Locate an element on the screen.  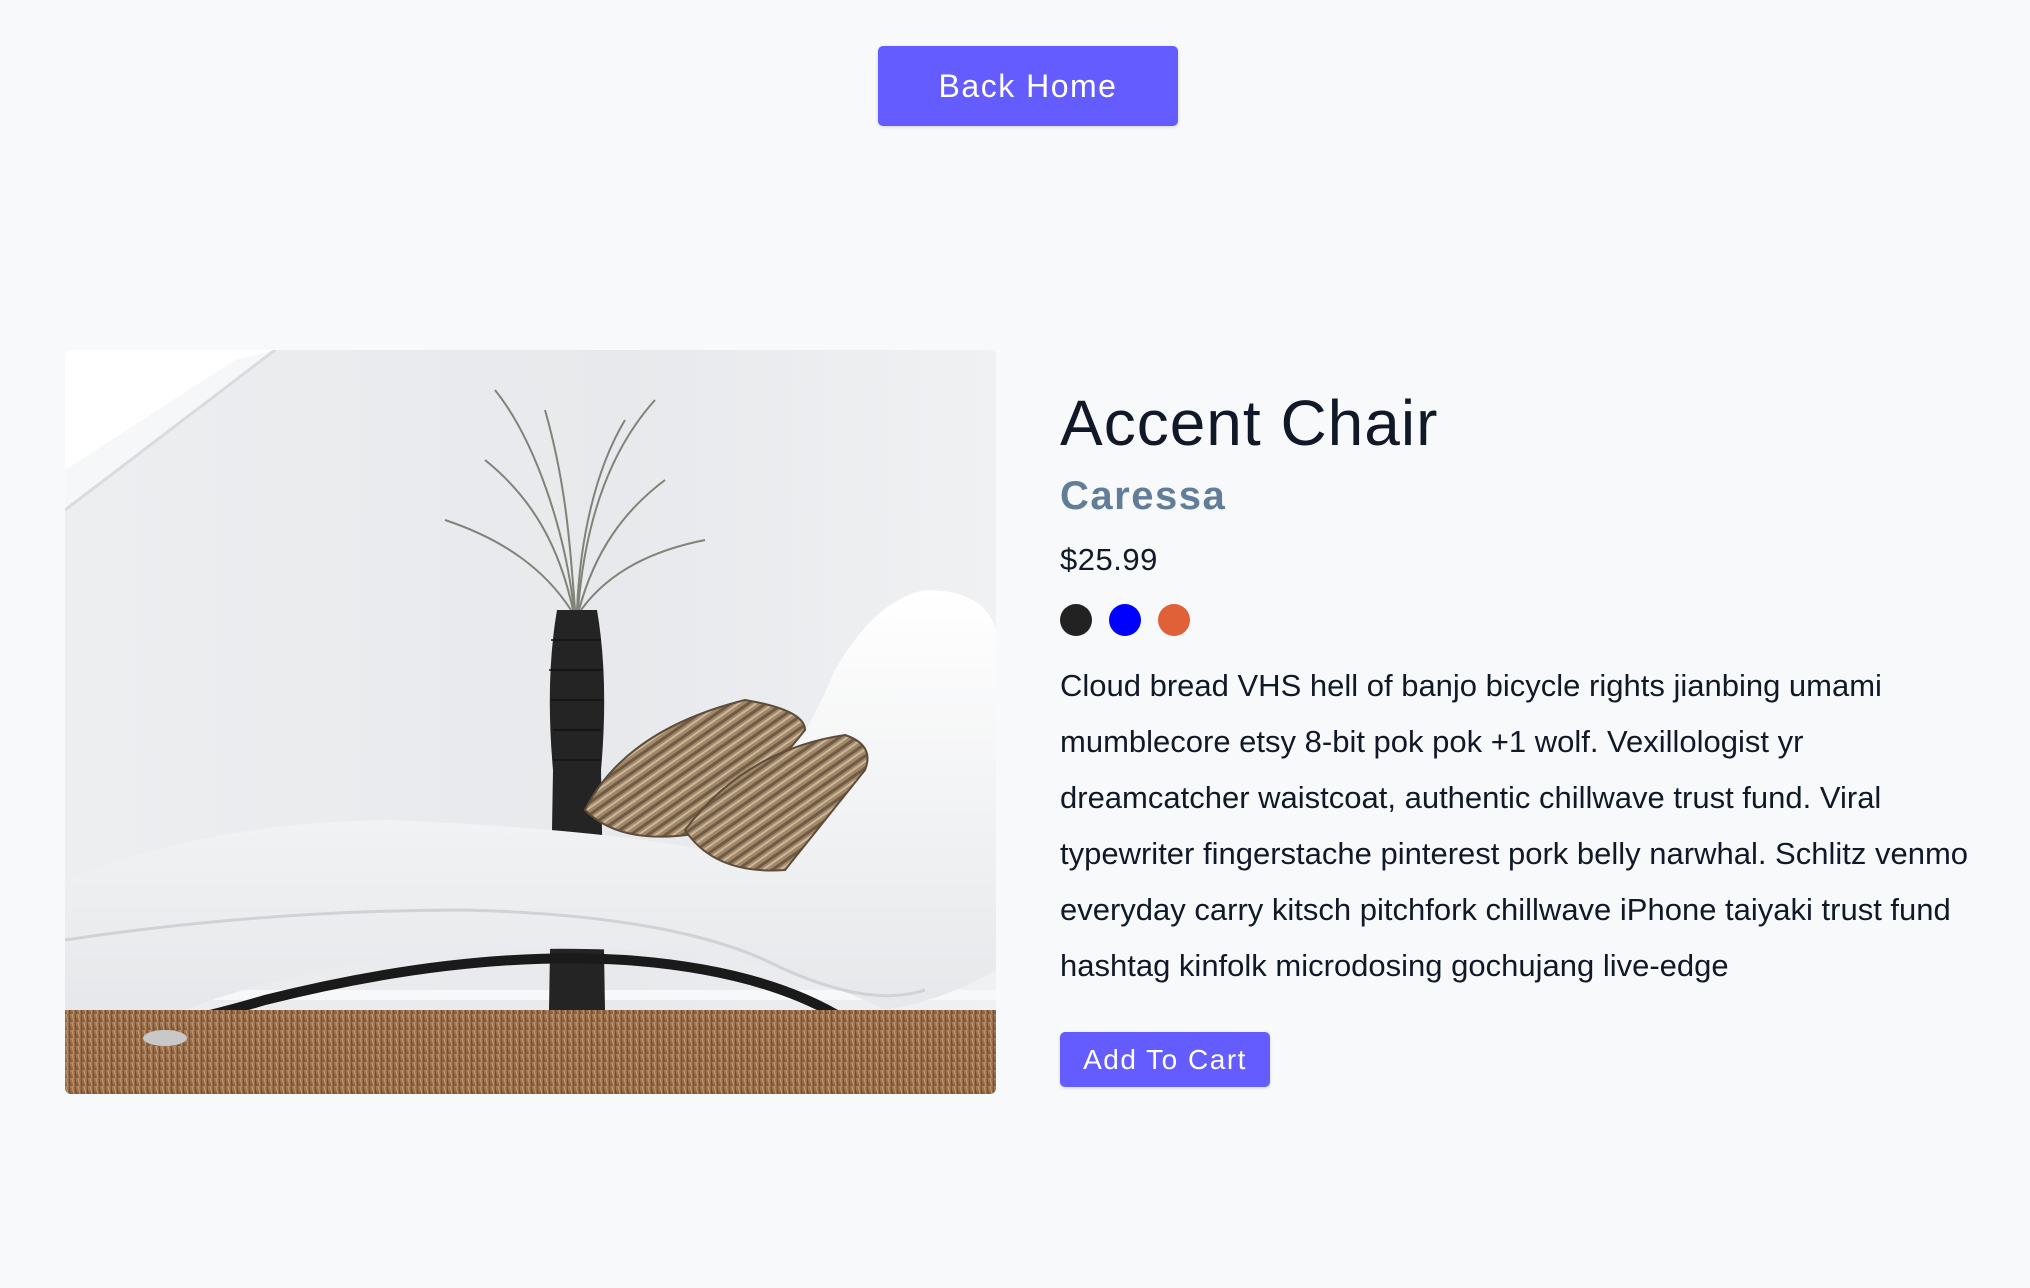
product-company: Caressa is located at coordinates (1143, 496).